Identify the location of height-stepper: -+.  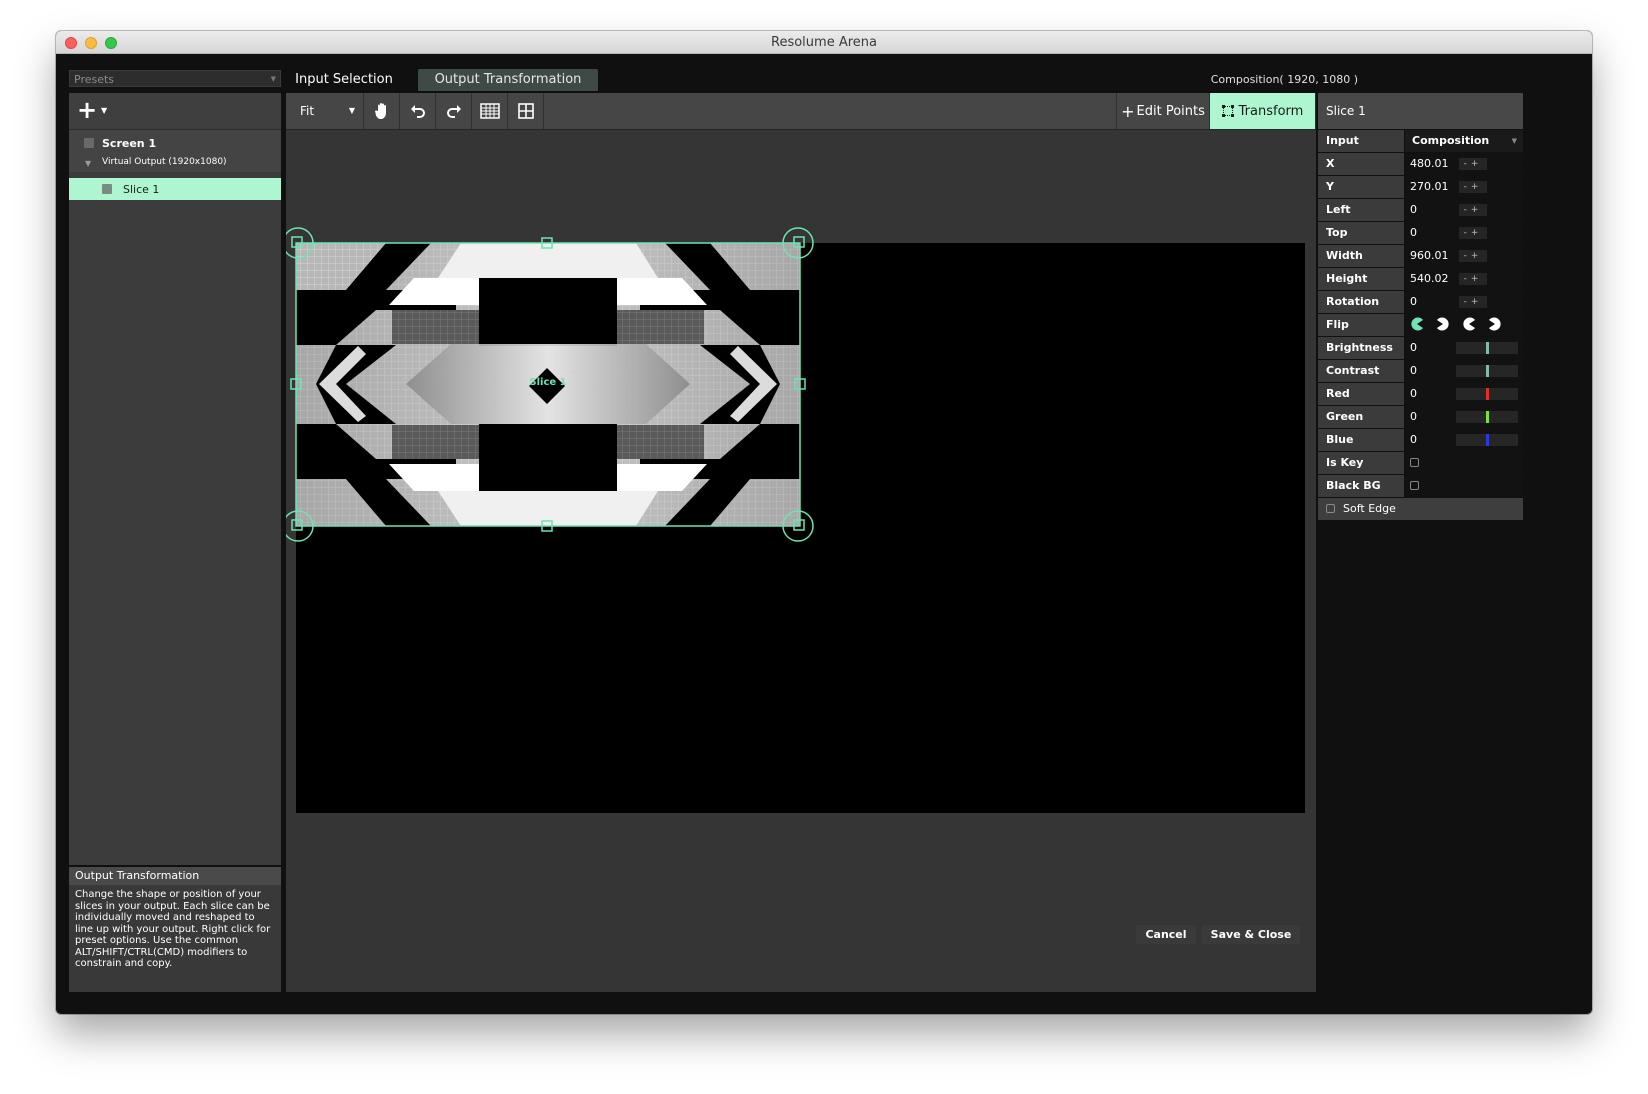
(1473, 279).